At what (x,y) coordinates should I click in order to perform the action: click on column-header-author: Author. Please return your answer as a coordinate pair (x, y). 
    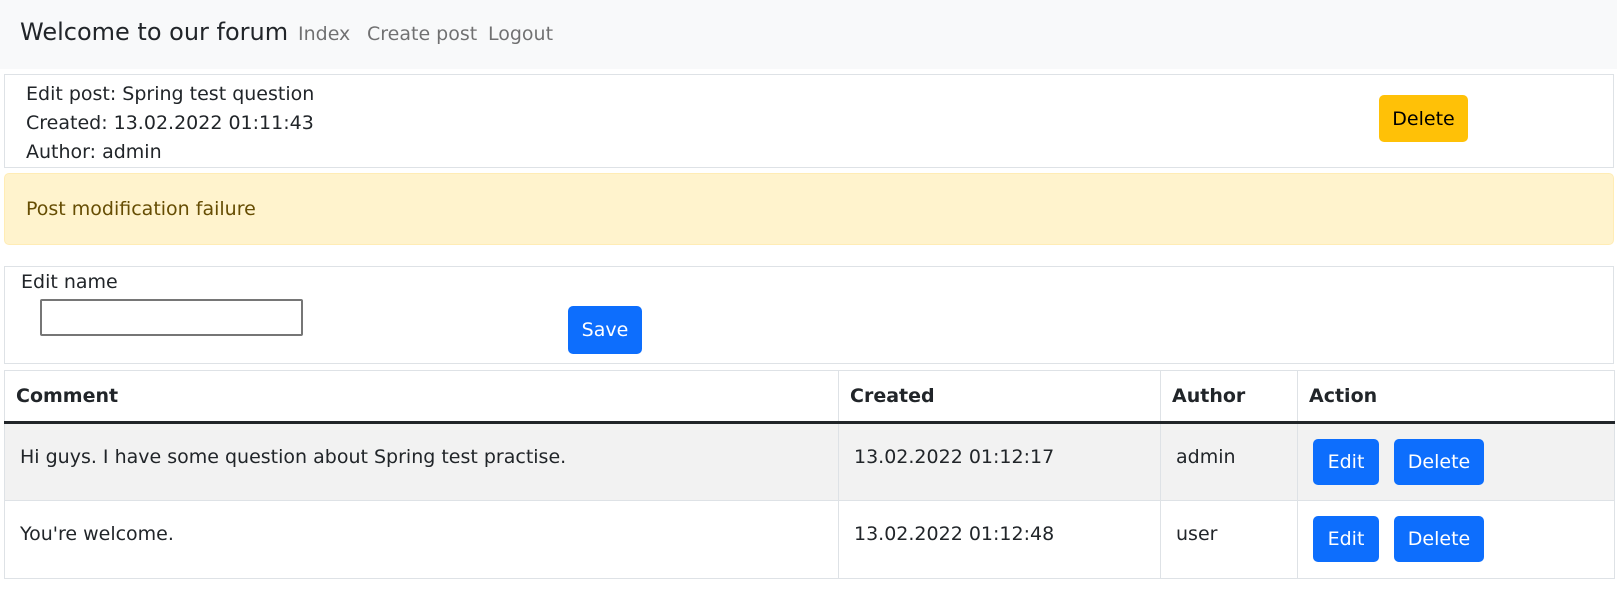
    Looking at the image, I should click on (1229, 397).